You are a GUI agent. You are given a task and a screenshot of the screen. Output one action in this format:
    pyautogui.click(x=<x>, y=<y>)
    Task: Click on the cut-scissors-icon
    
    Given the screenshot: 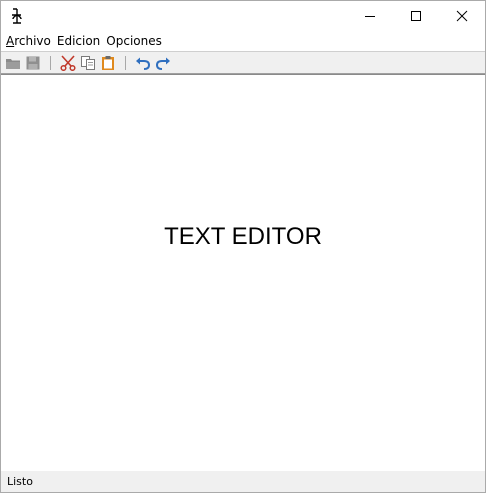 What is the action you would take?
    pyautogui.click(x=68, y=62)
    